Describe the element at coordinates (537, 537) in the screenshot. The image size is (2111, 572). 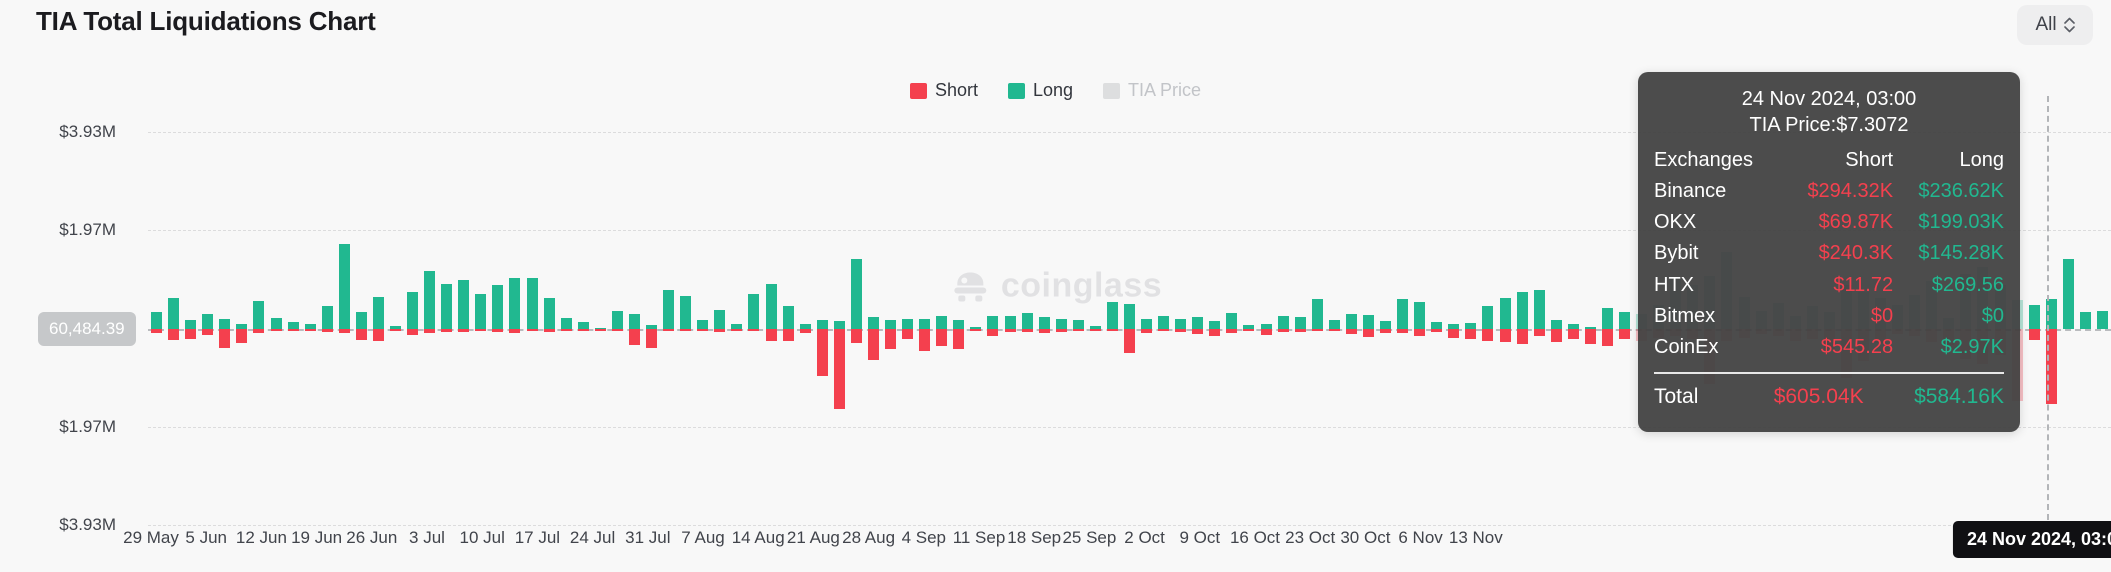
I see `x-axis-tick-label: 17 Jul` at that location.